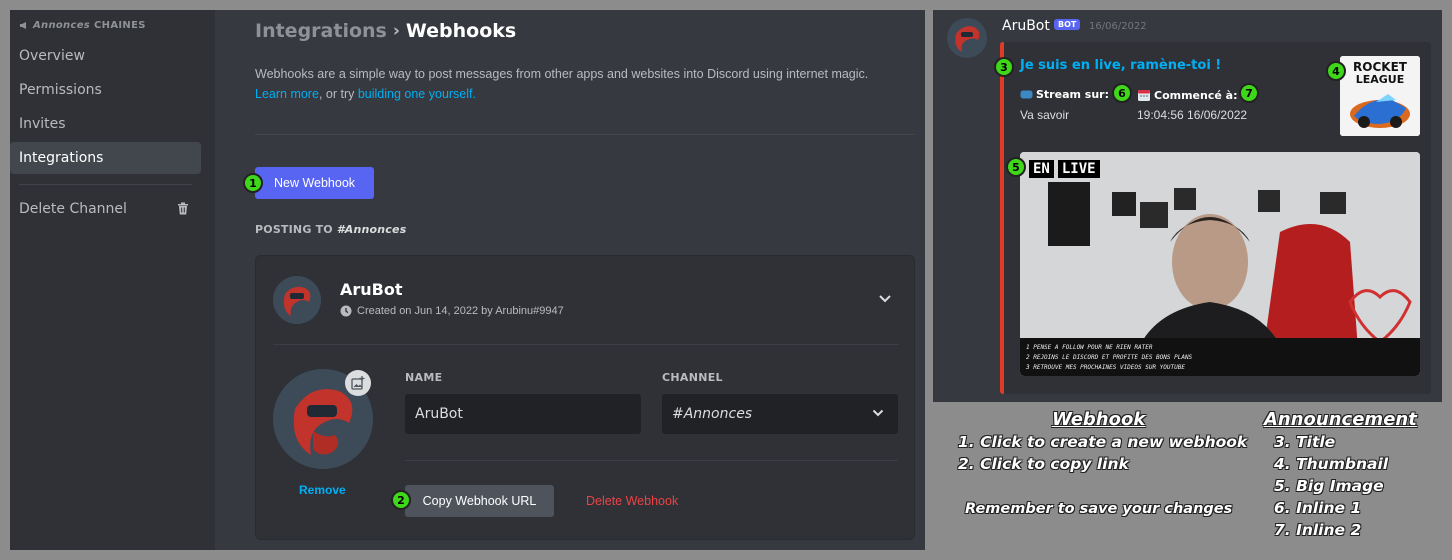 The width and height of the screenshot is (1452, 560). I want to click on build-yourself-link: building one yourself., so click(417, 94).